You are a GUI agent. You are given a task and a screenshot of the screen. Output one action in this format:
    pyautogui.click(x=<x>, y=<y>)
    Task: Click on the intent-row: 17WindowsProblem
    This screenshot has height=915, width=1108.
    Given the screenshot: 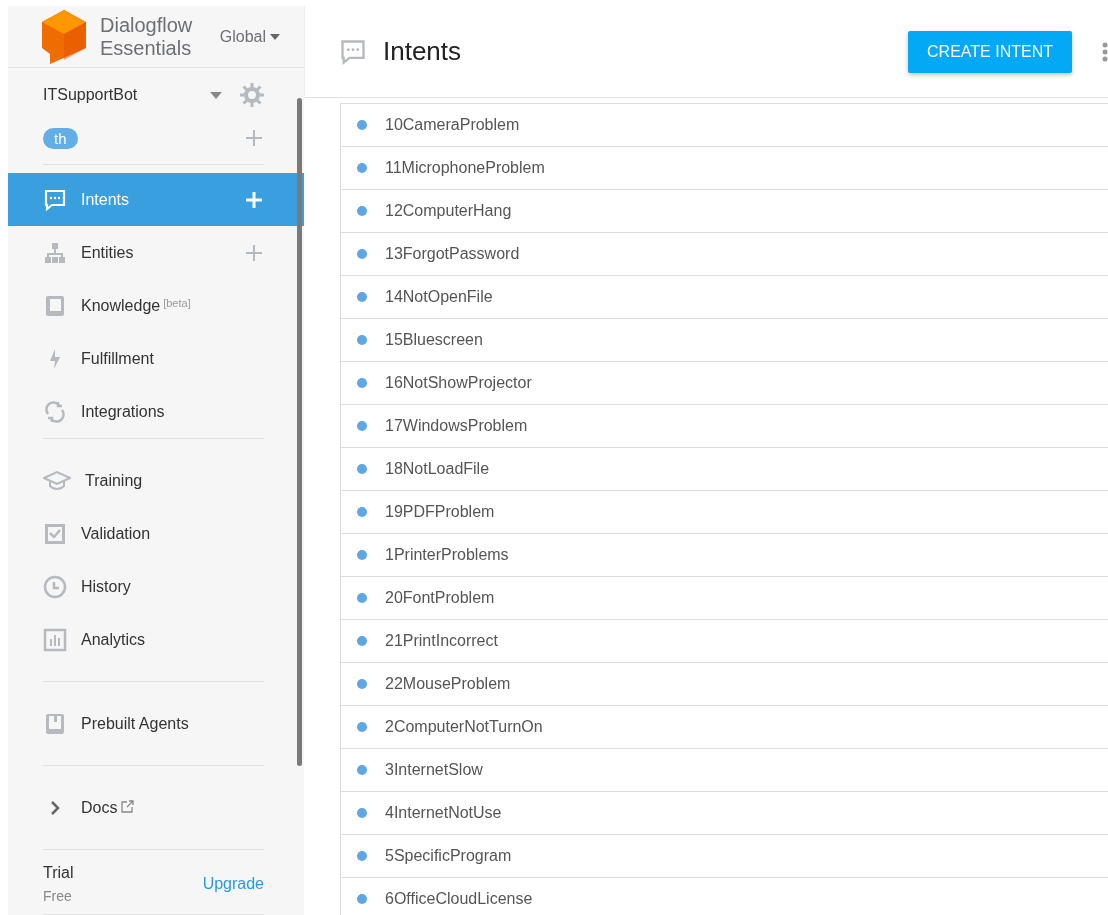 What is the action you would take?
    pyautogui.click(x=724, y=426)
    